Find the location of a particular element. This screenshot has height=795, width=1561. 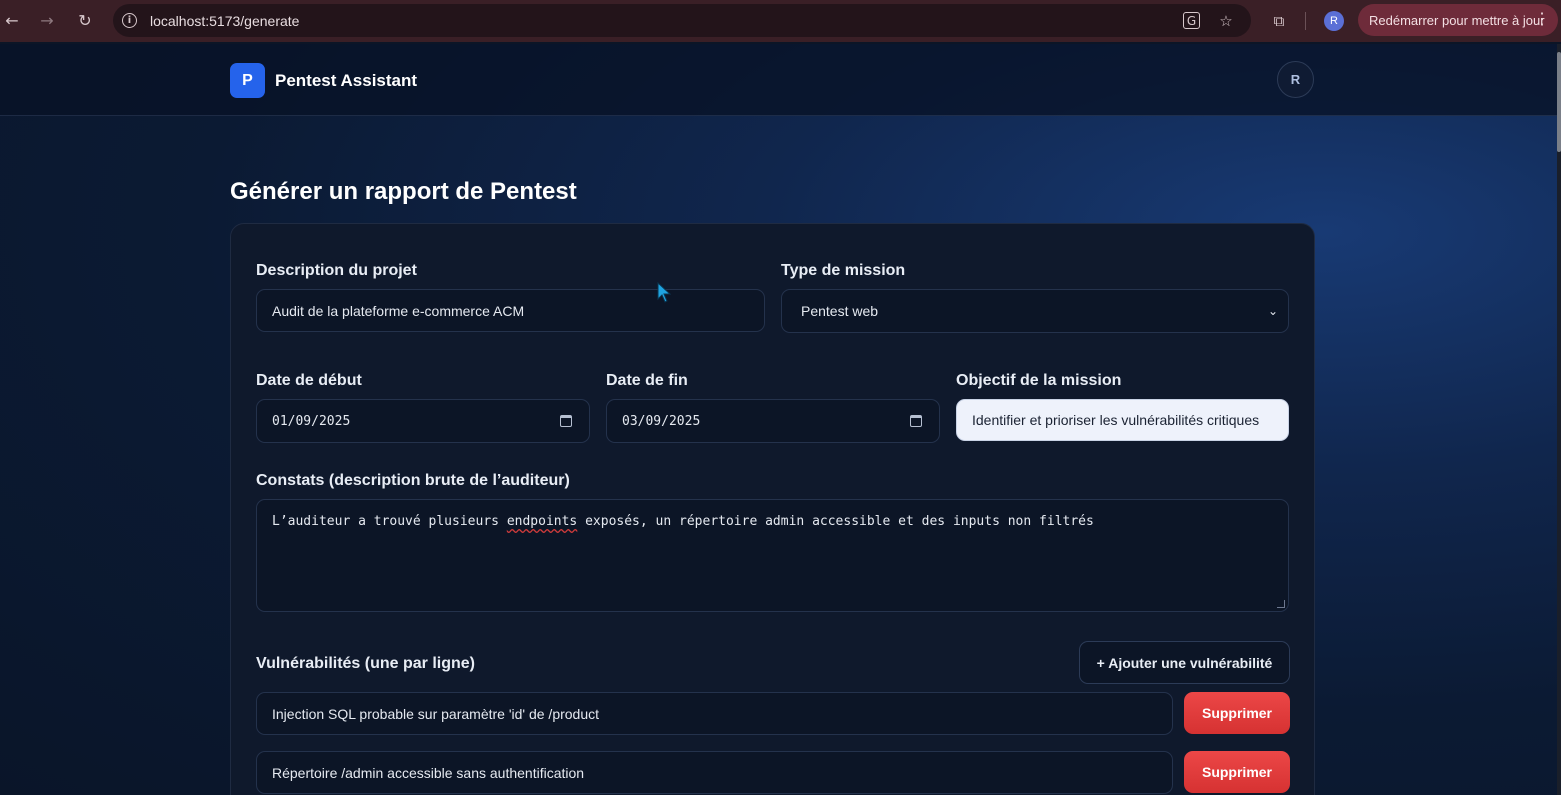

end-date-label: Date de fin is located at coordinates (647, 380).